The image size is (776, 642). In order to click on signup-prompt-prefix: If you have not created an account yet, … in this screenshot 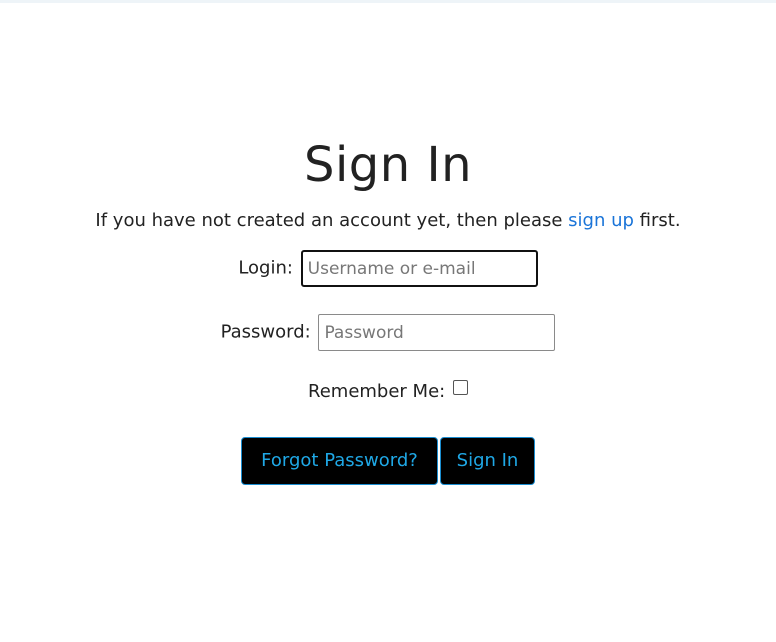, I will do `click(332, 220)`.